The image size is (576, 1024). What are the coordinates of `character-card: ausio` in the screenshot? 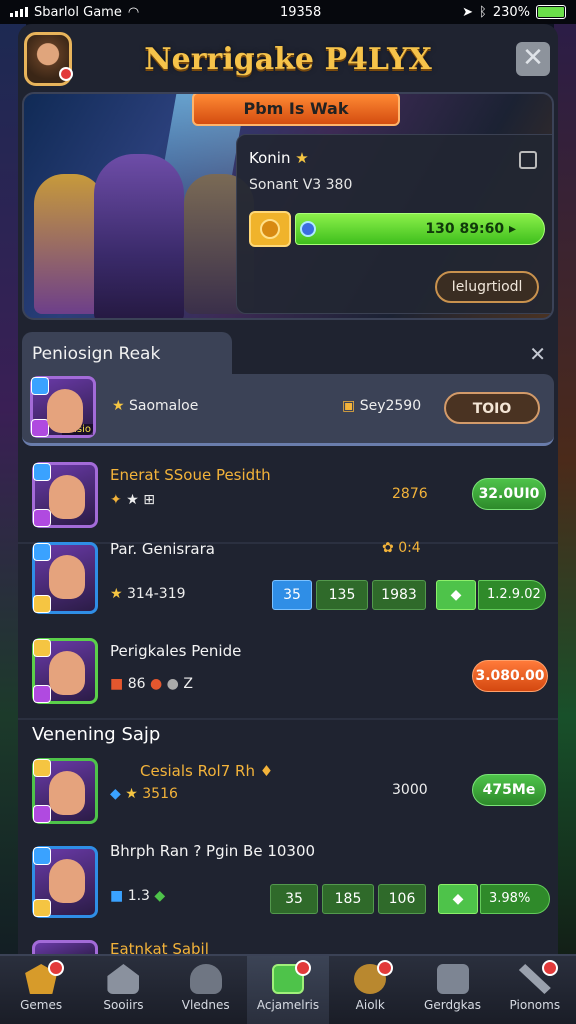 It's located at (63, 407).